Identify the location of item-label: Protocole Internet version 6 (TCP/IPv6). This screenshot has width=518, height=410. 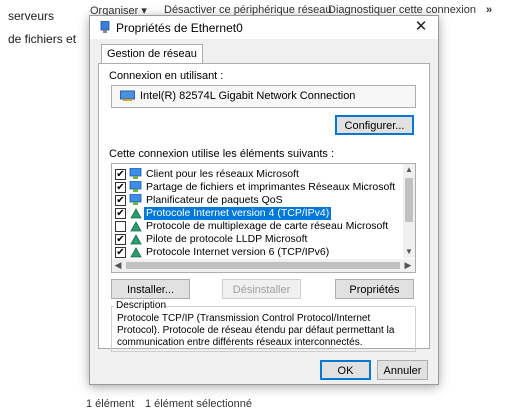
(238, 252).